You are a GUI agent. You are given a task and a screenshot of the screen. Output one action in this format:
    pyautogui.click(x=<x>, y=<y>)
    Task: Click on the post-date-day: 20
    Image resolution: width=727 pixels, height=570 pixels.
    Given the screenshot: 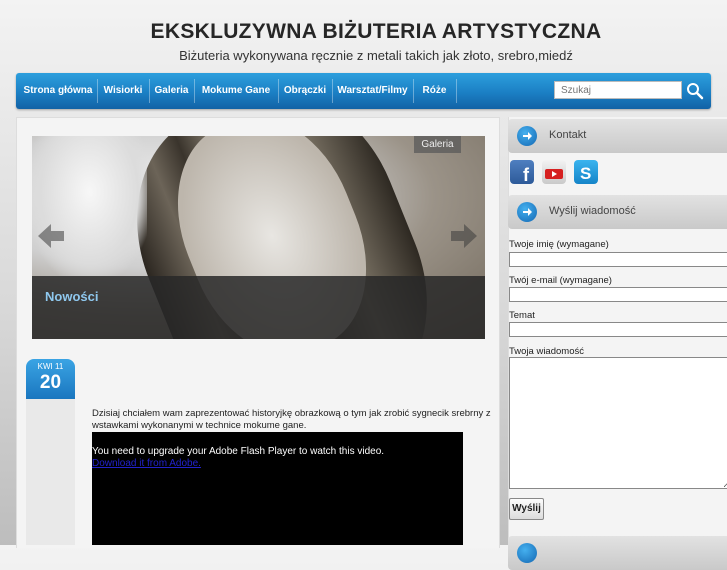 What is the action you would take?
    pyautogui.click(x=50, y=382)
    